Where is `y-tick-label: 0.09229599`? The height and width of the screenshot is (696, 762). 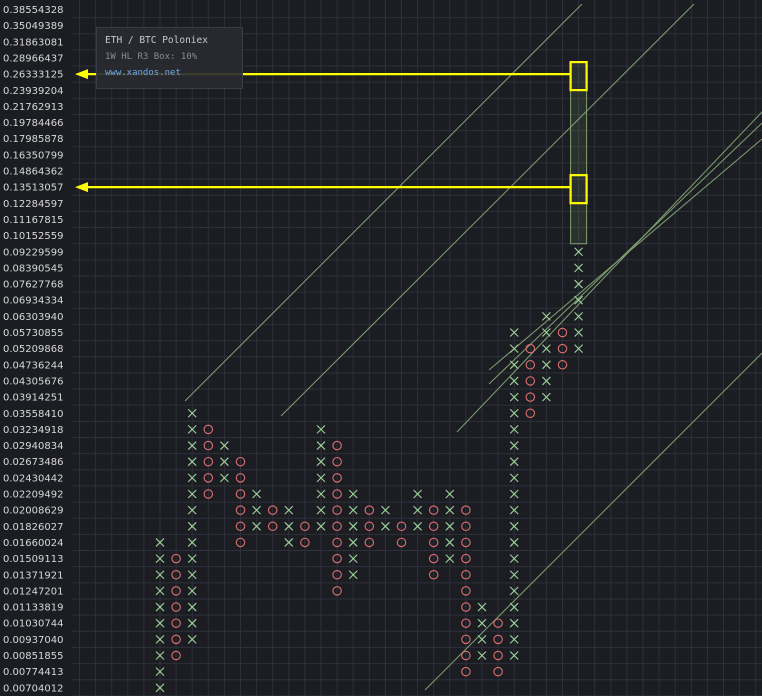
y-tick-label: 0.09229599 is located at coordinates (33, 252).